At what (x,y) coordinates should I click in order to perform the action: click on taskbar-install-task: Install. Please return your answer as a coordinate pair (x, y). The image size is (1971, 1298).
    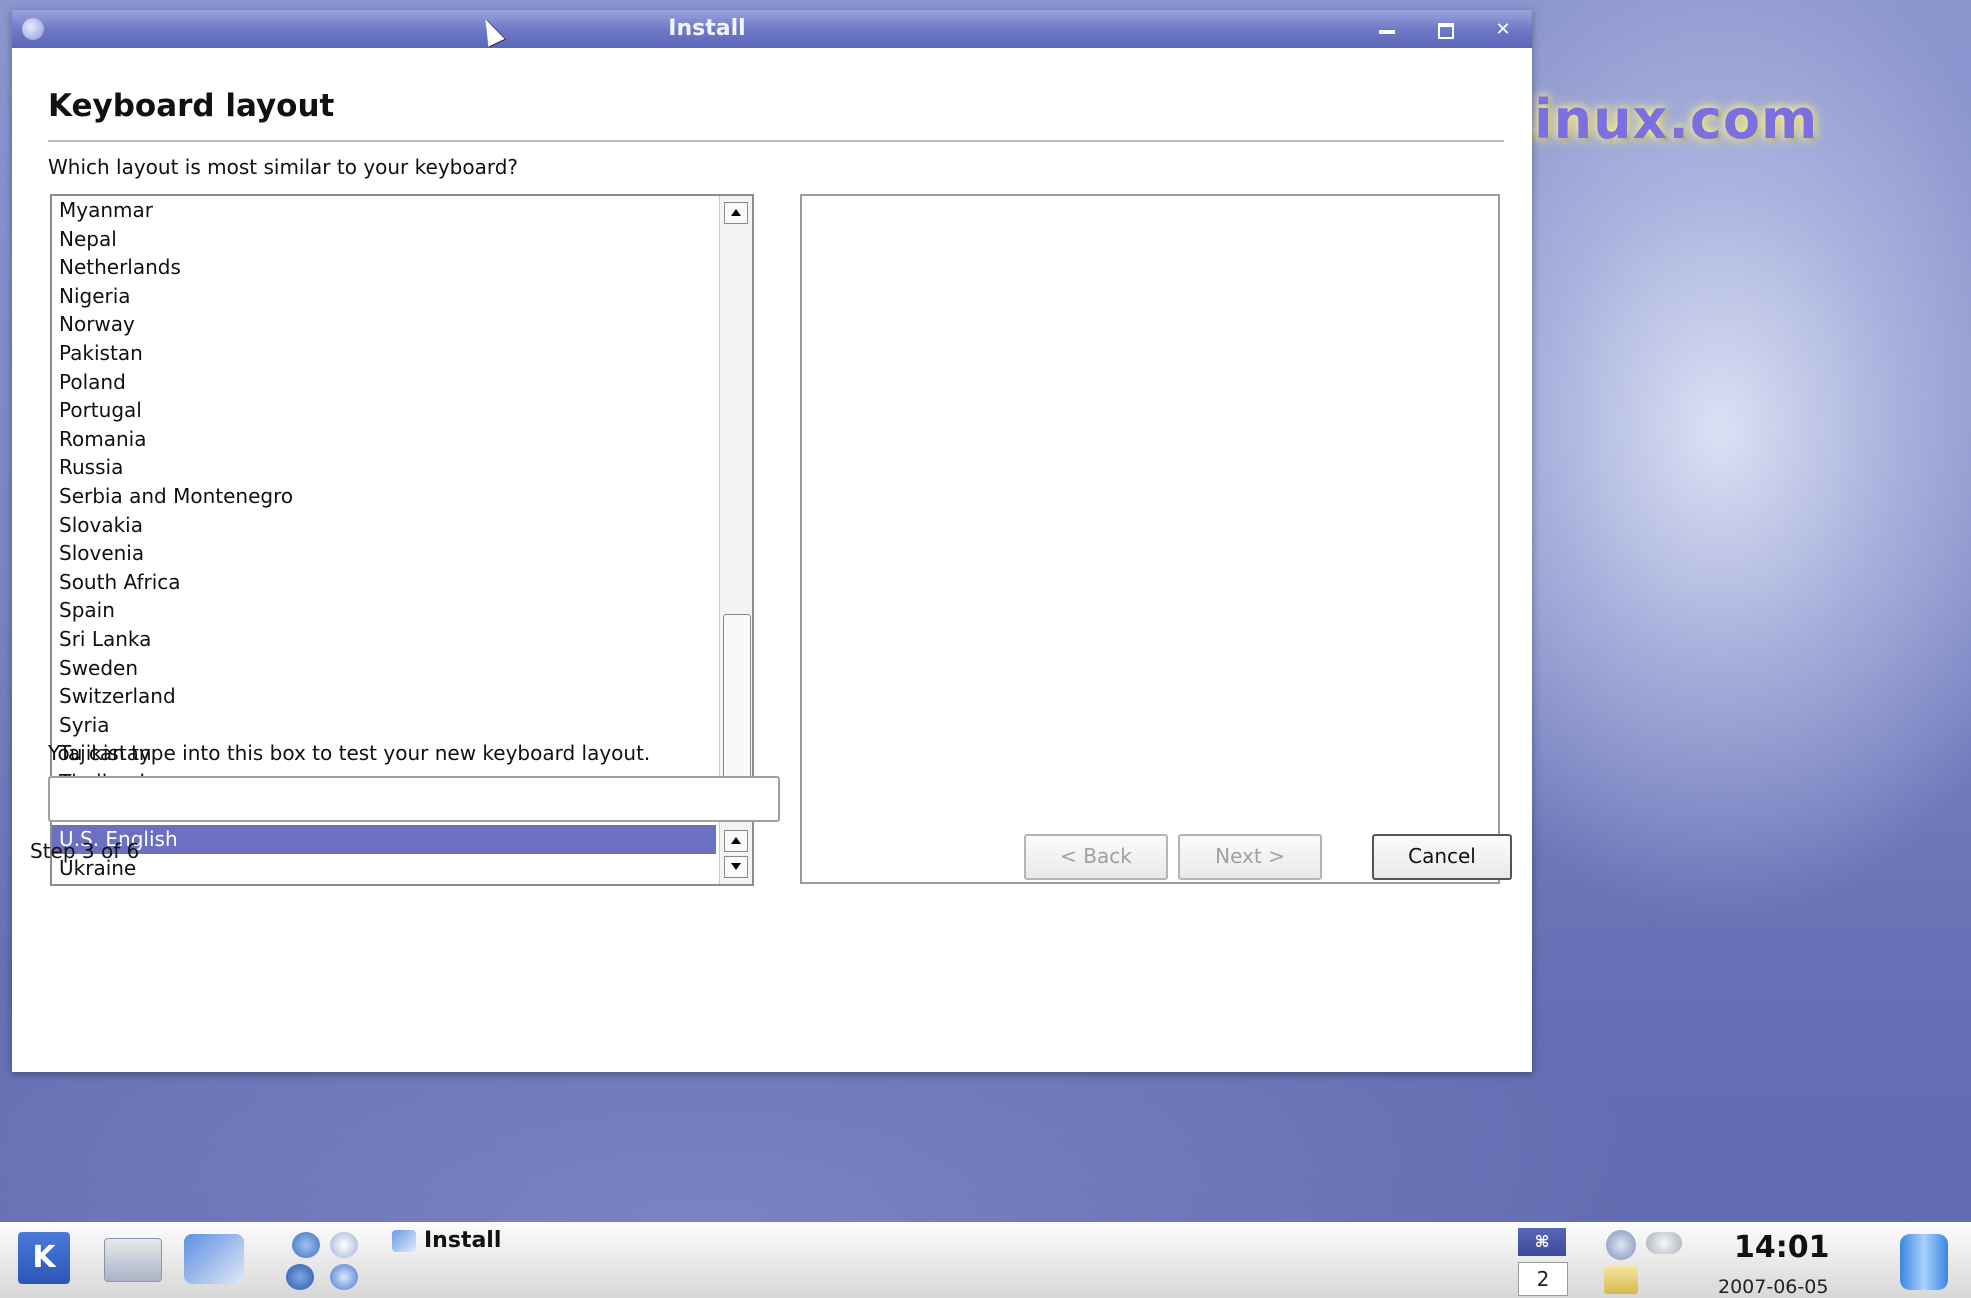
    Looking at the image, I should click on (446, 1245).